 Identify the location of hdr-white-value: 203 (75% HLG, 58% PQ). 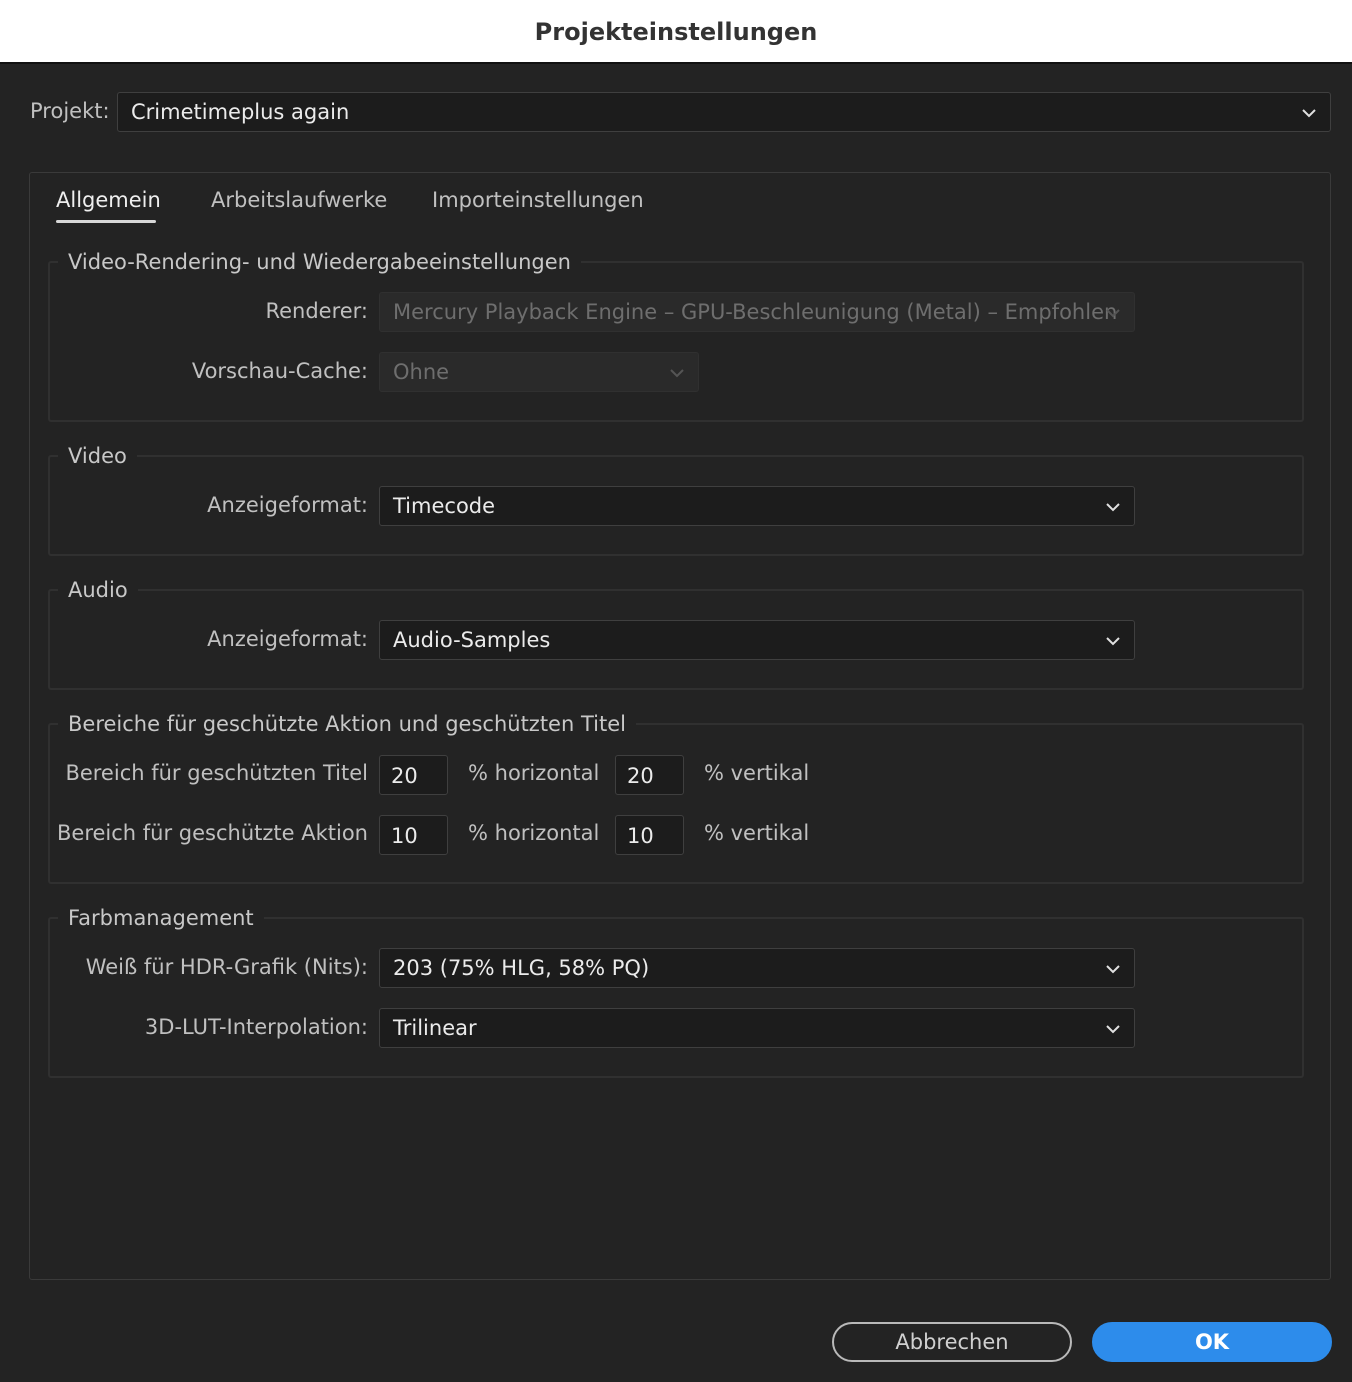
(521, 968).